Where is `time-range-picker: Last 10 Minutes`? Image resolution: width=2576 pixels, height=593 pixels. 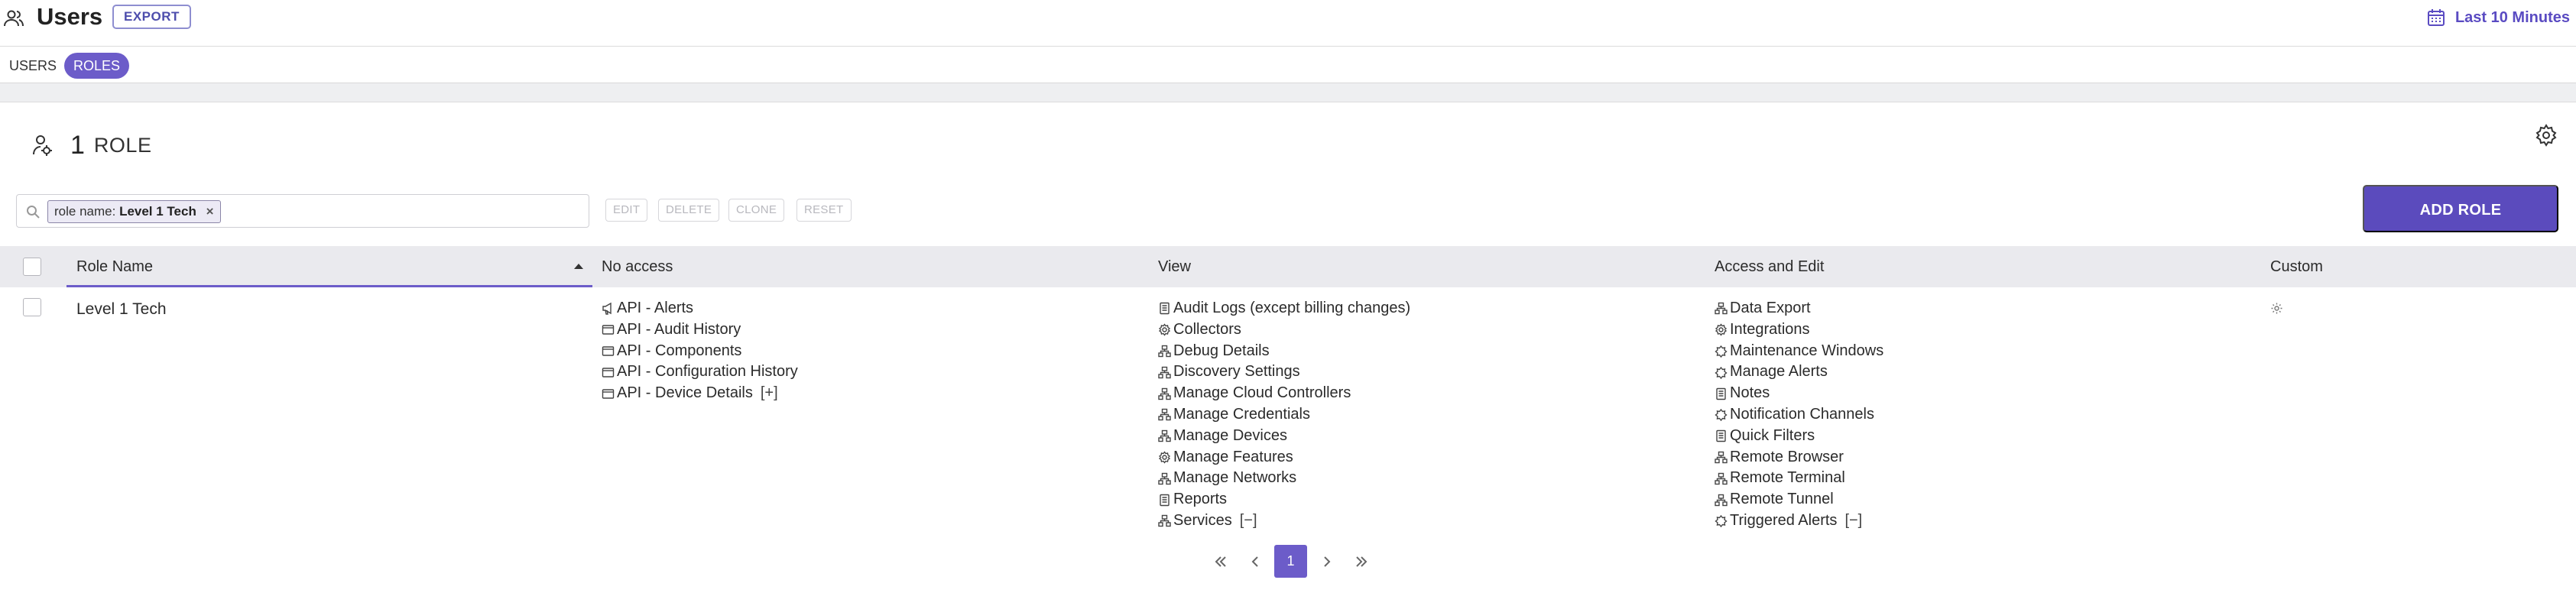 time-range-picker: Last 10 Minutes is located at coordinates (2498, 17).